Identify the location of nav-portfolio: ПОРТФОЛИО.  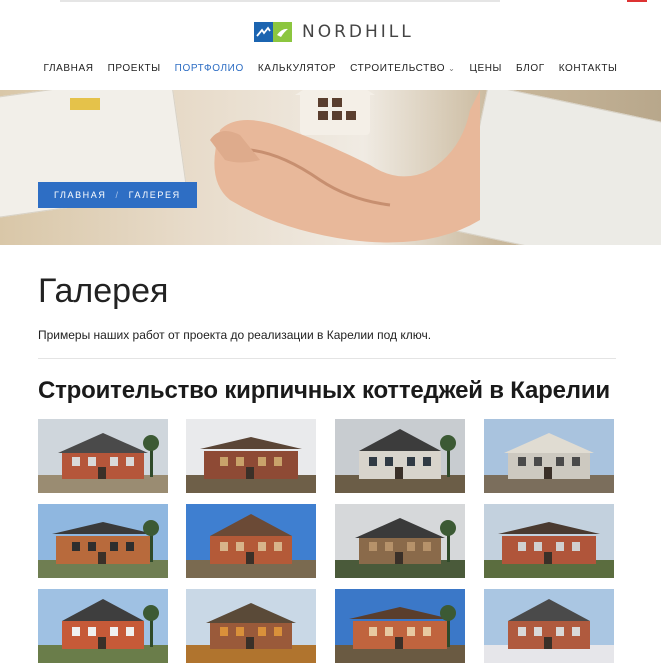
(209, 68).